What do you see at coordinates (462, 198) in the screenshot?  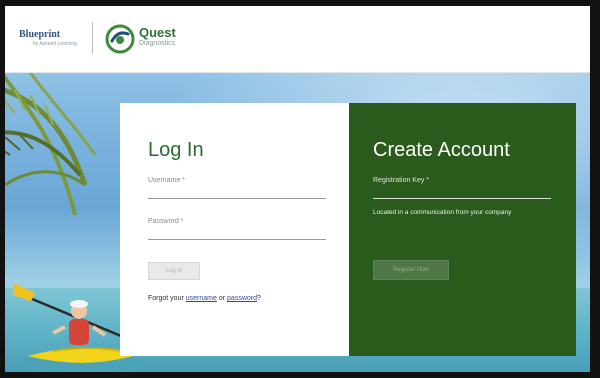 I see `registration-key-underline` at bounding box center [462, 198].